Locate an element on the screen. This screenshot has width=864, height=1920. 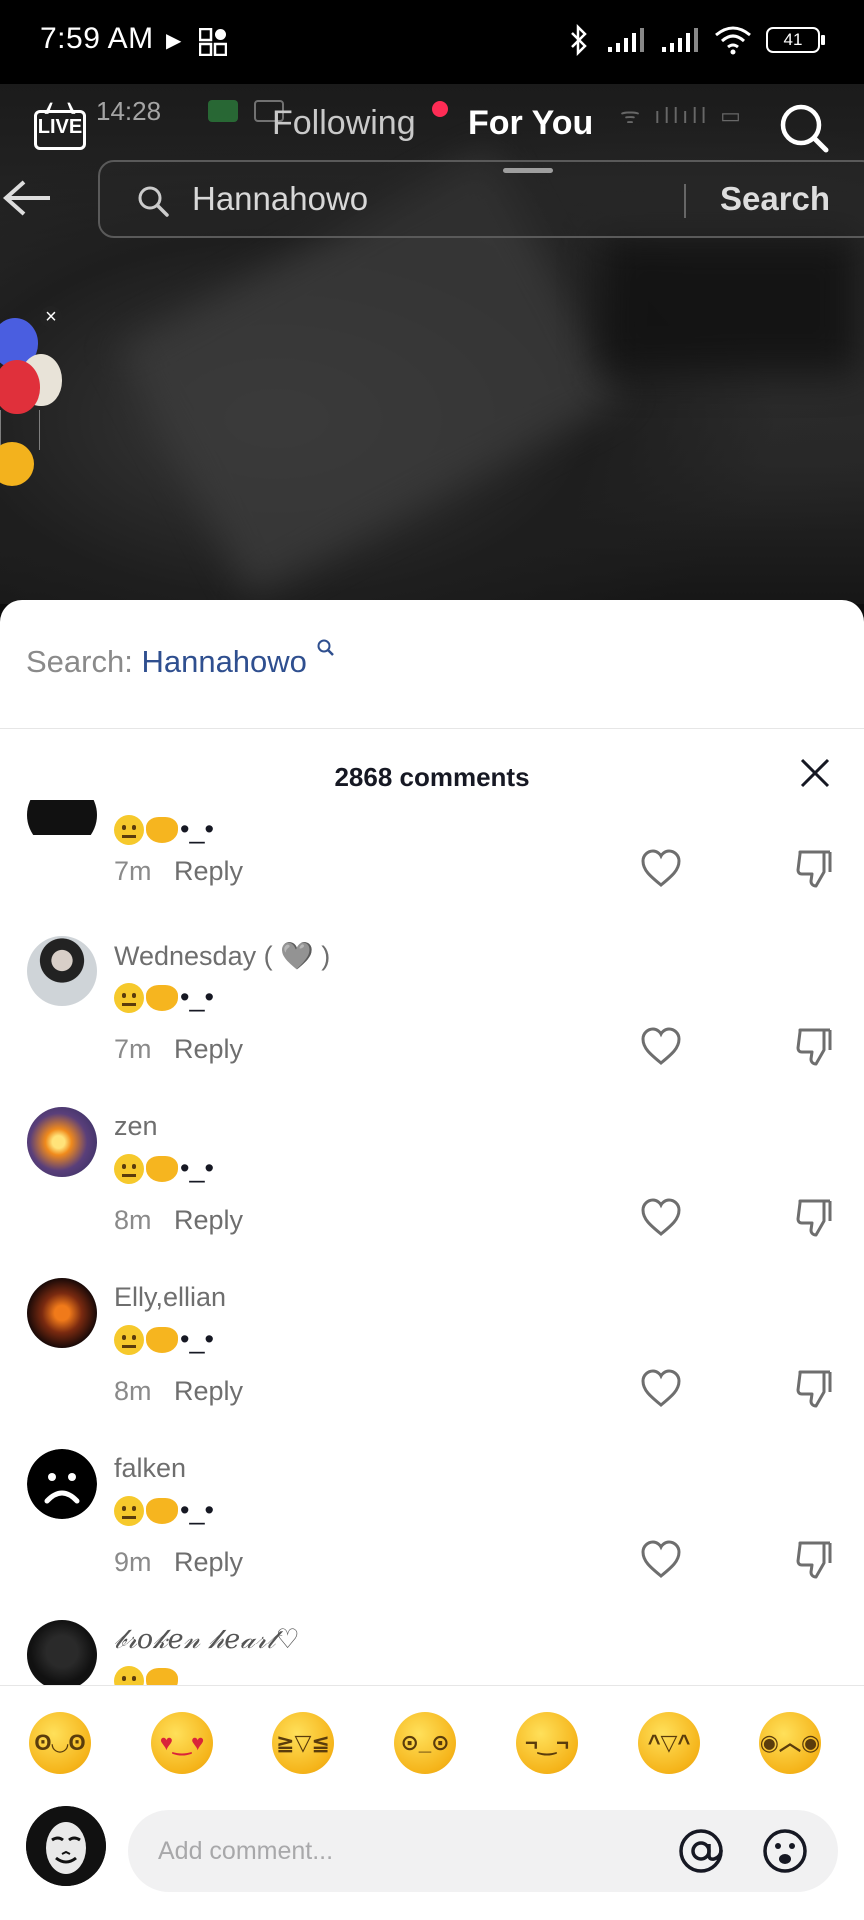
comment-time: 9m is located at coordinates (133, 1562).